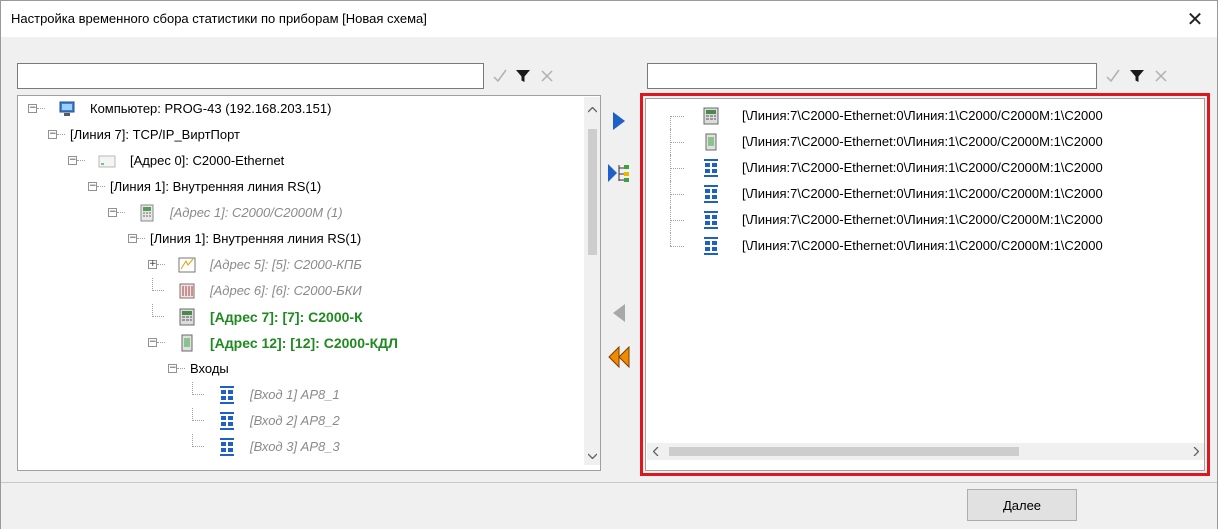 This screenshot has height=529, width=1218. Describe the element at coordinates (844, 451) in the screenshot. I see `list-scroll-thumb` at that location.